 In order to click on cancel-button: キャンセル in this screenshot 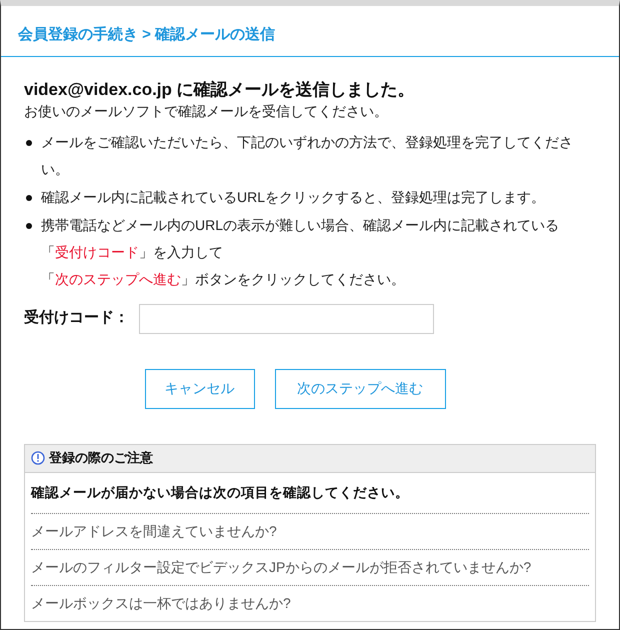, I will do `click(199, 388)`.